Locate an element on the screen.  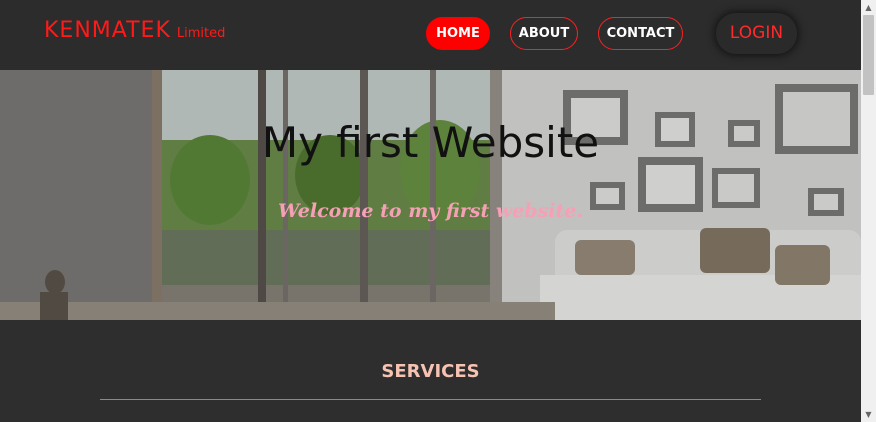
brand-logo: KENMATEK Limited is located at coordinates (134, 30).